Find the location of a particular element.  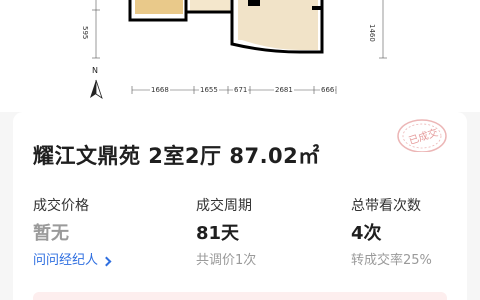

stat-period: 成交周期 81天 共调价1次 is located at coordinates (226, 233).